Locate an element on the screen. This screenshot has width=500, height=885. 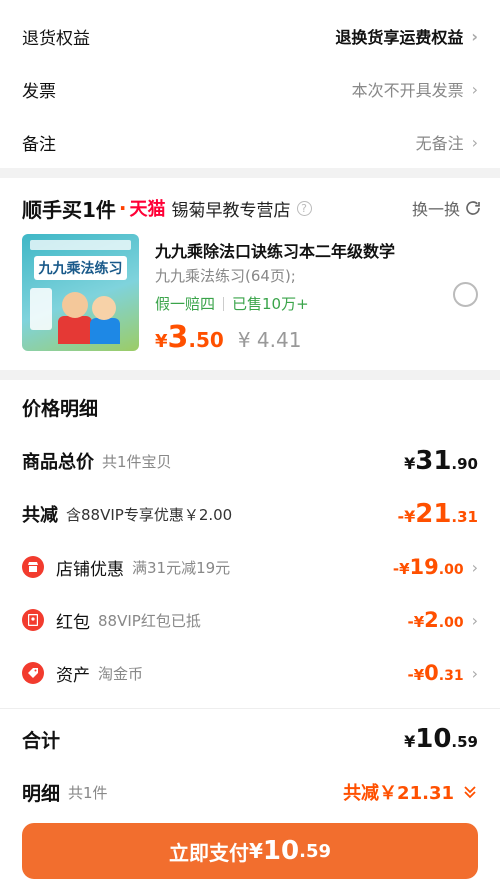
detail-label: 明细 is located at coordinates (41, 793).